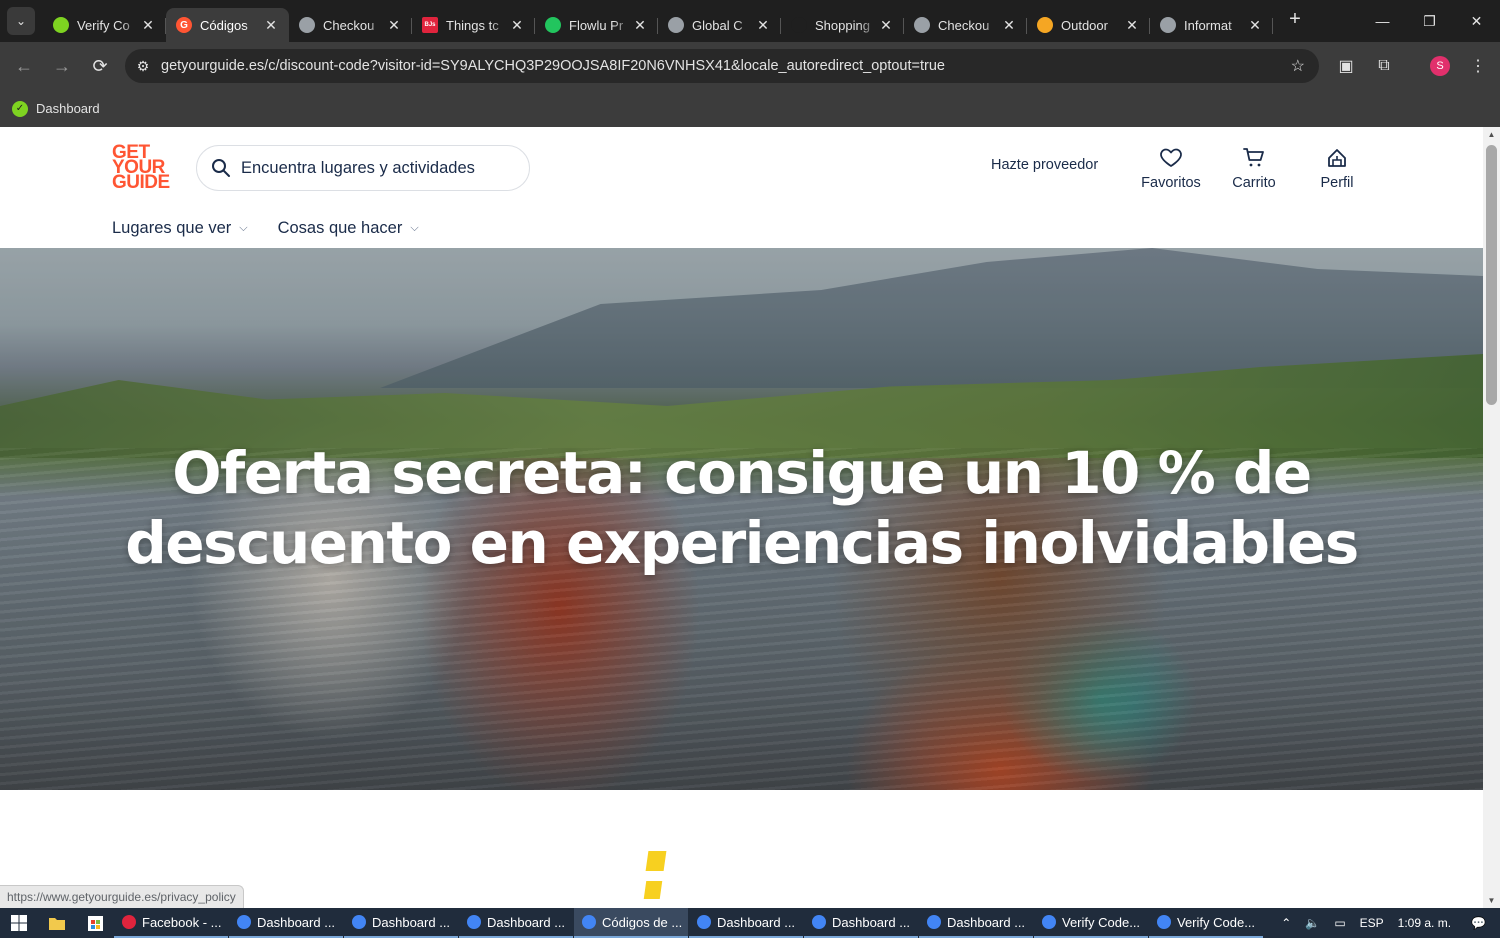  Describe the element at coordinates (842, 25) in the screenshot. I see `browser-tab: Shopping ✕` at that location.